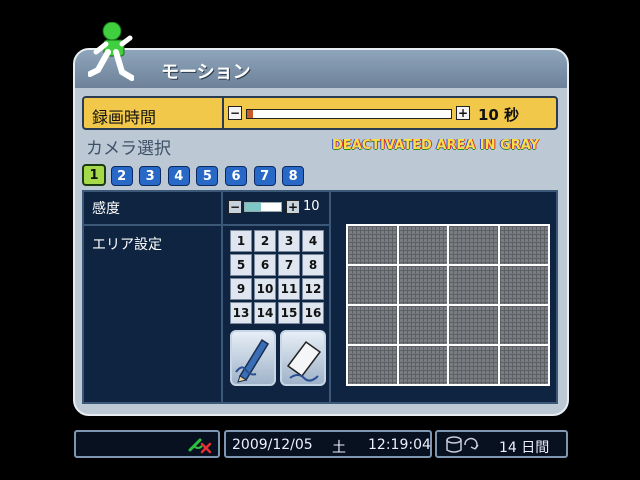 This screenshot has height=480, width=640. What do you see at coordinates (121, 176) in the screenshot?
I see `camera-button-2: 2` at bounding box center [121, 176].